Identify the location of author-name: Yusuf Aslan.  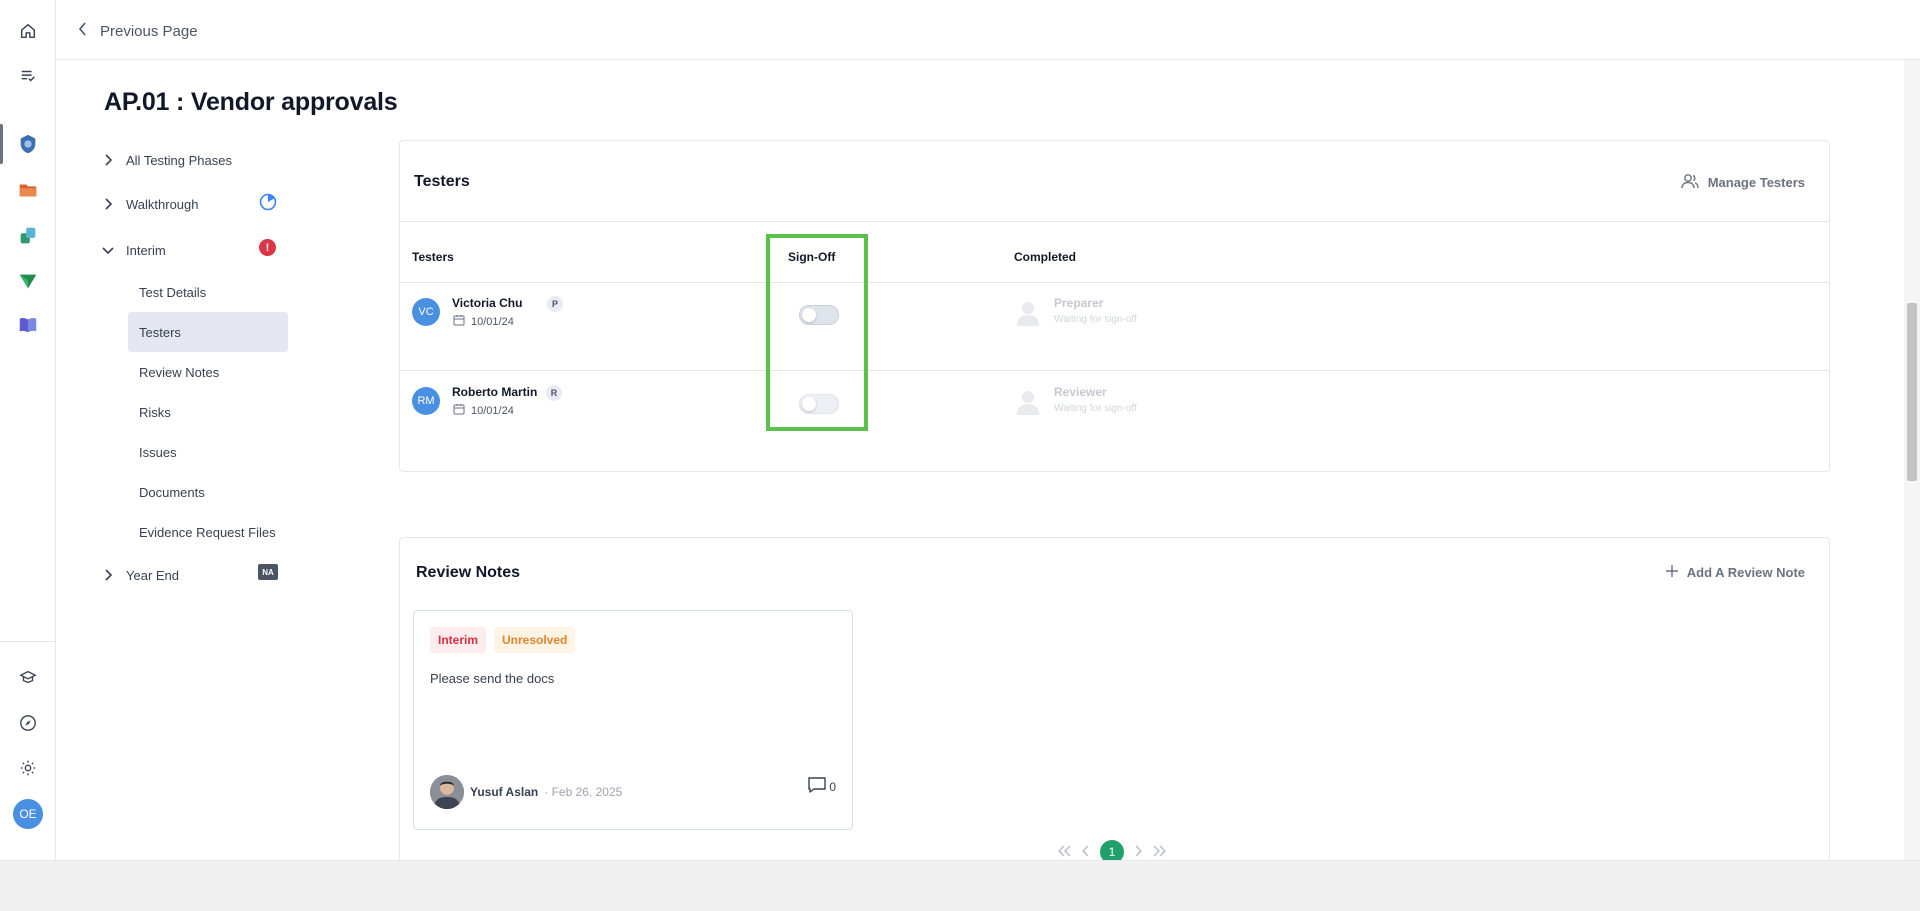
(504, 792).